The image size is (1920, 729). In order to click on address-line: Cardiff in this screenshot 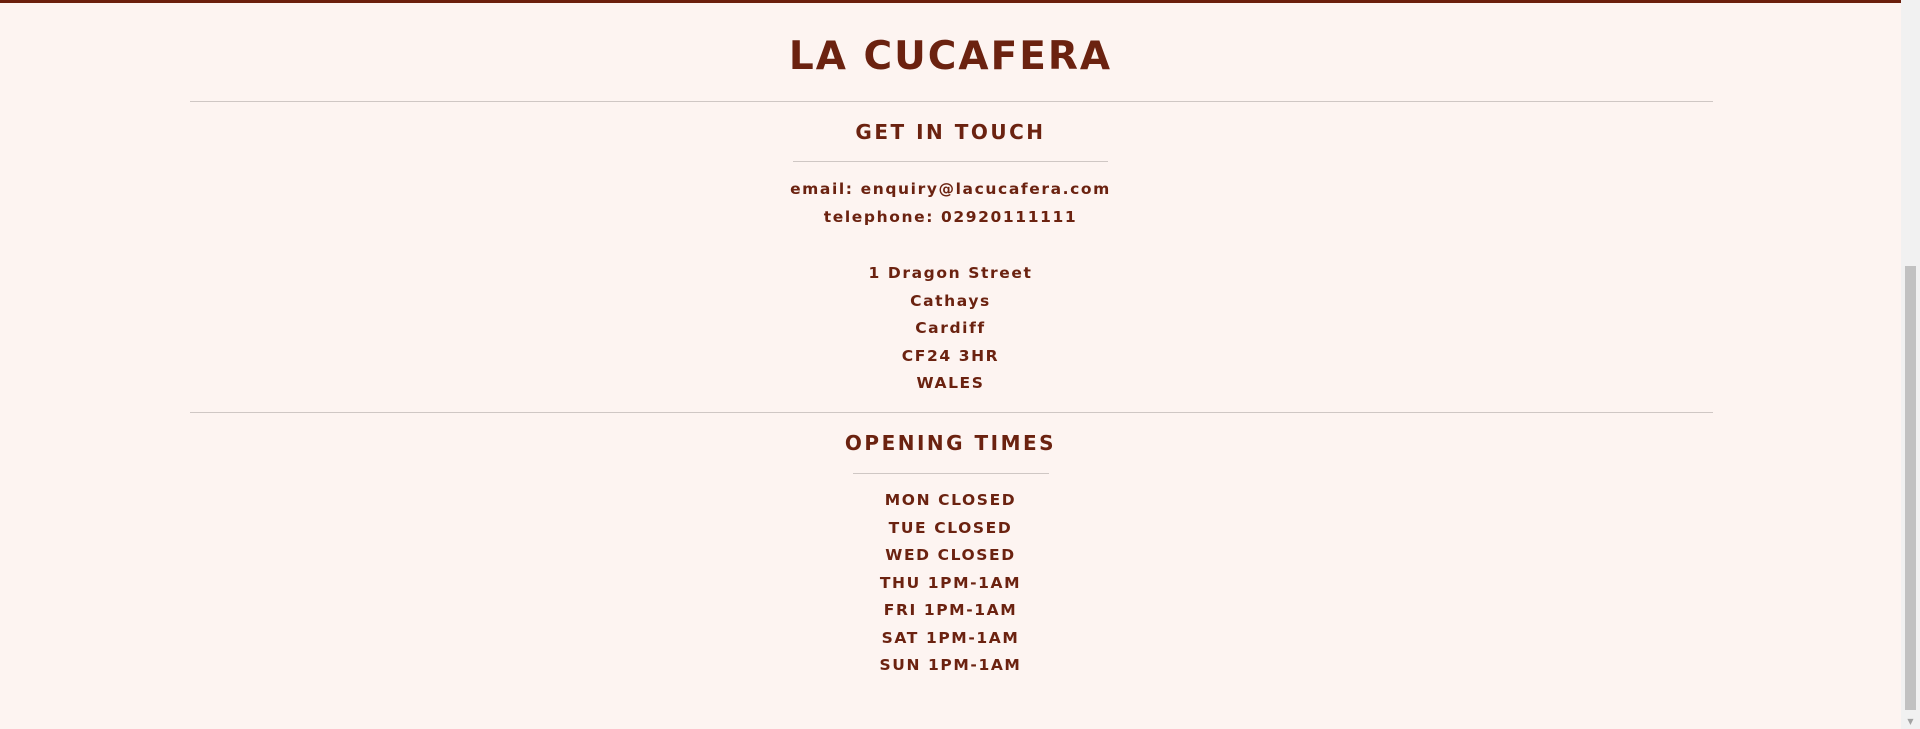, I will do `click(950, 328)`.